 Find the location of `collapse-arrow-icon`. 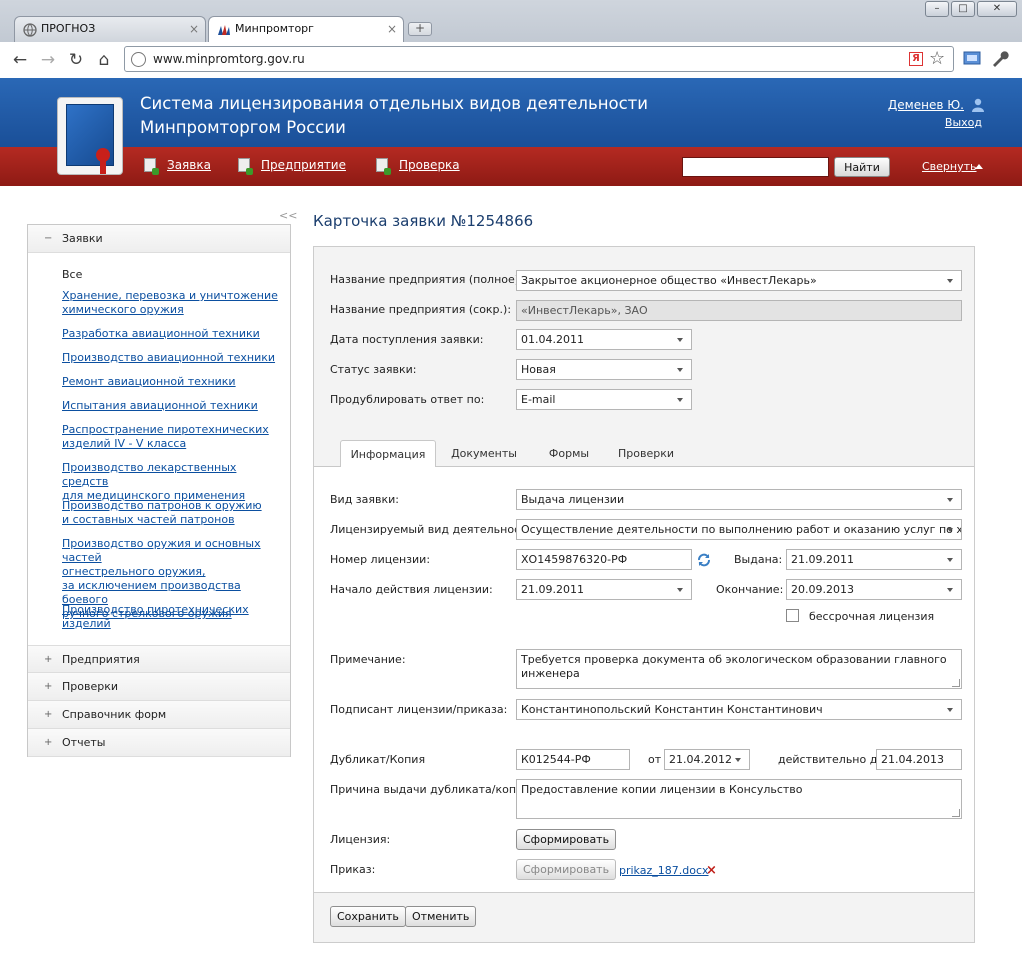

collapse-arrow-icon is located at coordinates (979, 166).